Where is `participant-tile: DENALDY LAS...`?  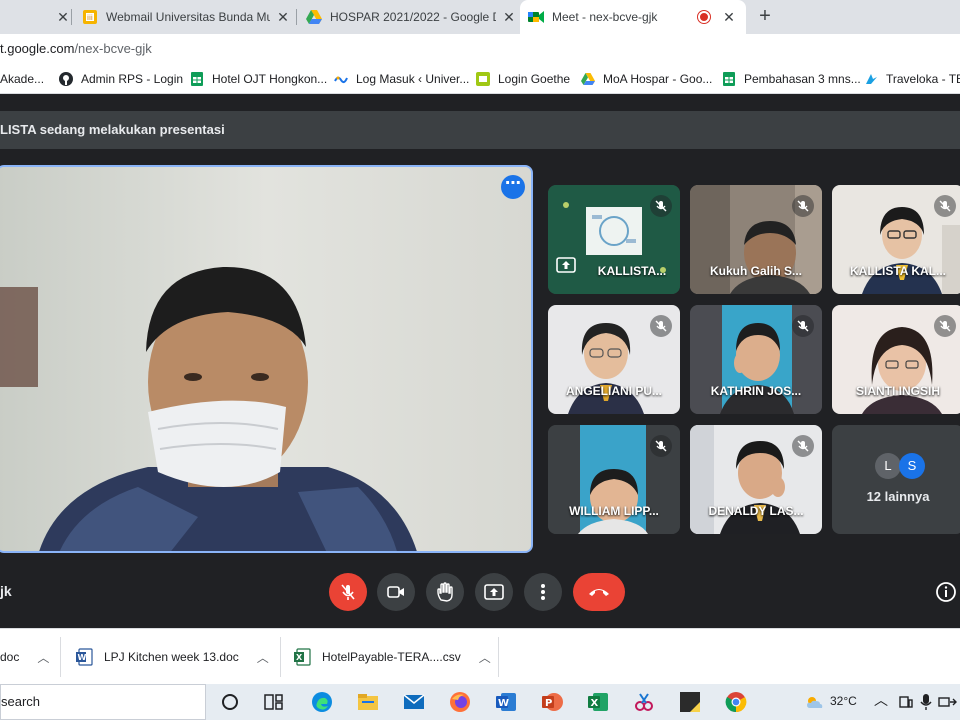 participant-tile: DENALDY LAS... is located at coordinates (756, 479).